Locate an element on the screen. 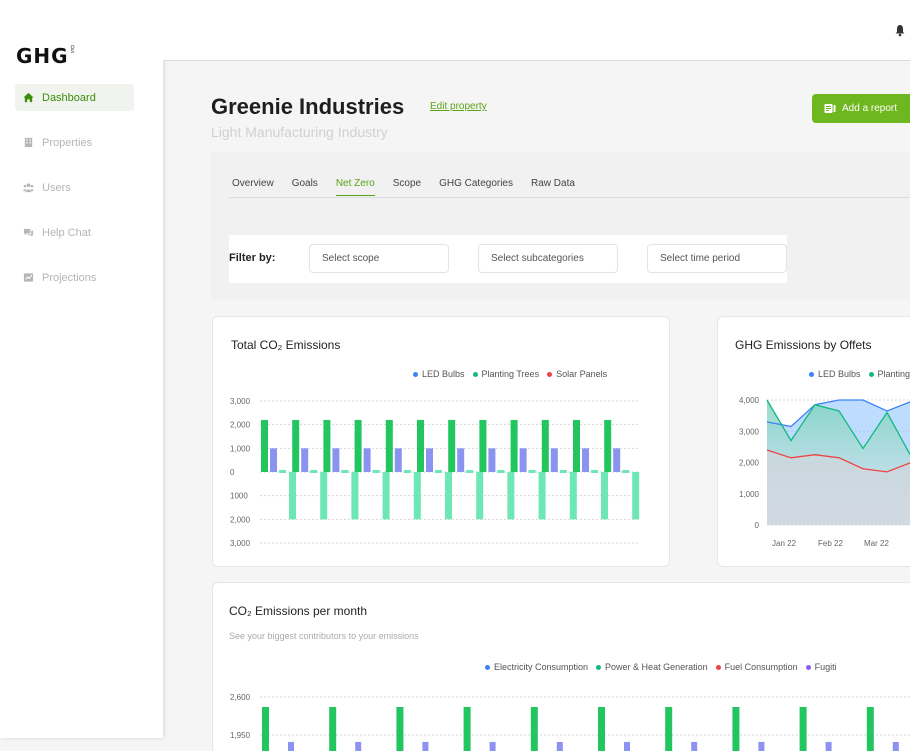 The height and width of the screenshot is (751, 910). sidebar-item-label: Users is located at coordinates (56, 187).